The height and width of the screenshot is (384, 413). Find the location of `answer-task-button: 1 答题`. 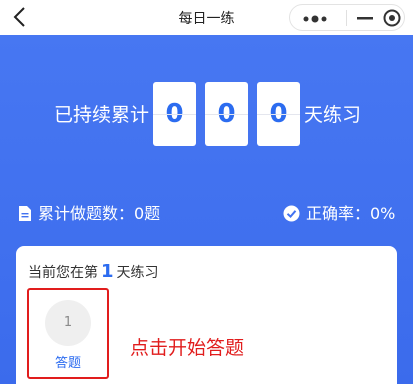

answer-task-button: 1 答题 is located at coordinates (68, 333).